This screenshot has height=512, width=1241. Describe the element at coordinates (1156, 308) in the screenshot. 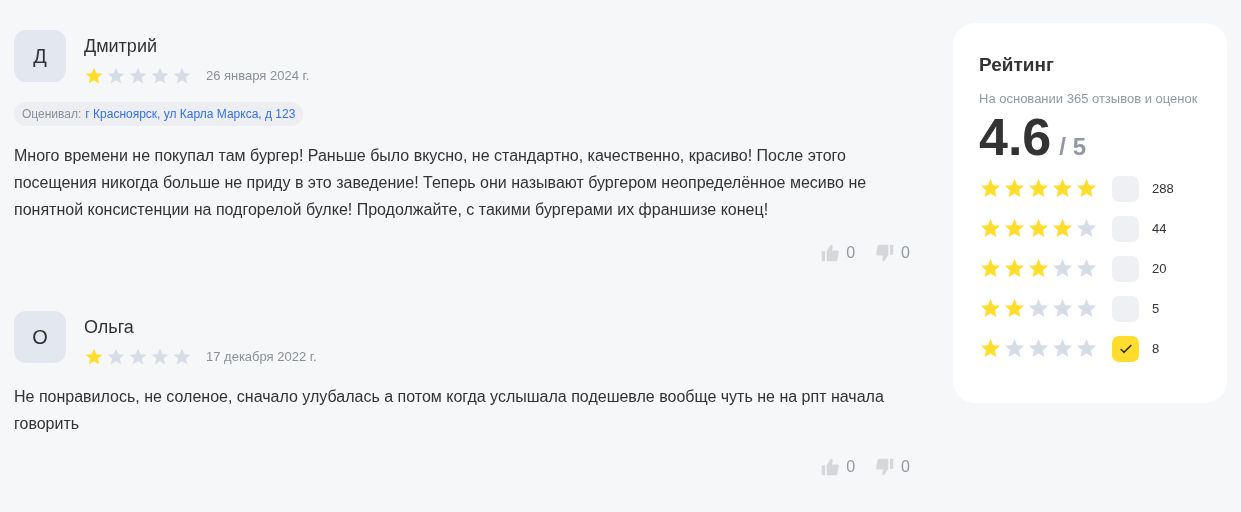

I see `filter-count: 5` at that location.